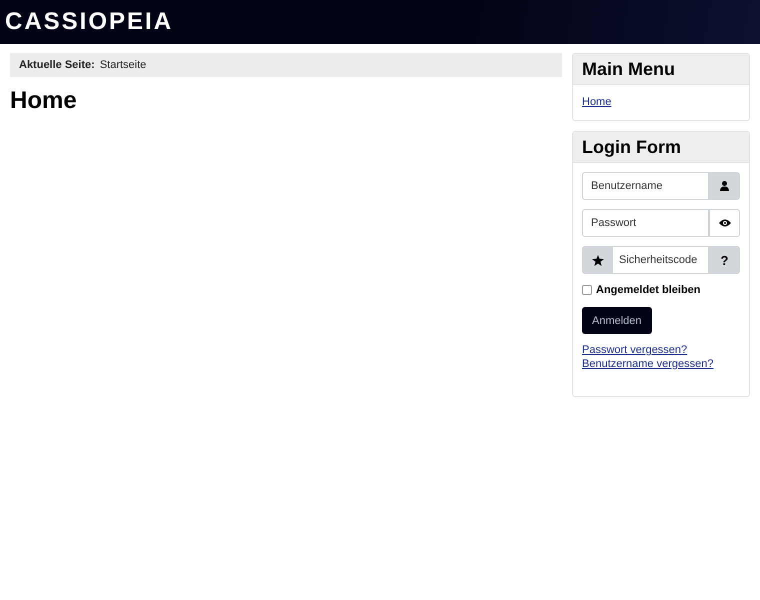 The height and width of the screenshot is (600, 760). Describe the element at coordinates (661, 147) in the screenshot. I see `card-title: Login Form` at that location.